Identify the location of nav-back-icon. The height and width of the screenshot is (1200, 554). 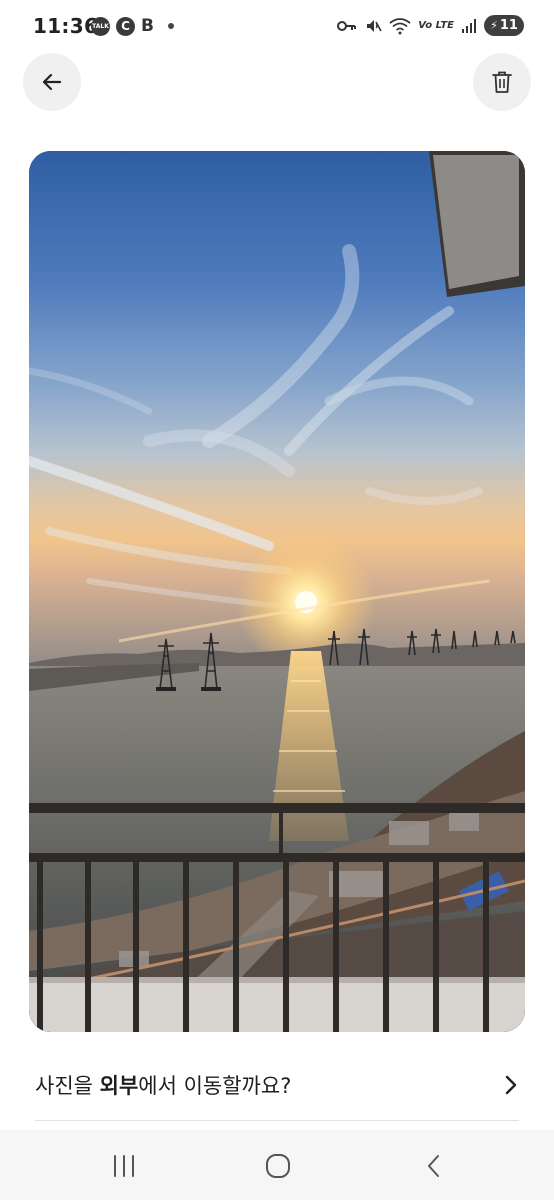
(433, 1166).